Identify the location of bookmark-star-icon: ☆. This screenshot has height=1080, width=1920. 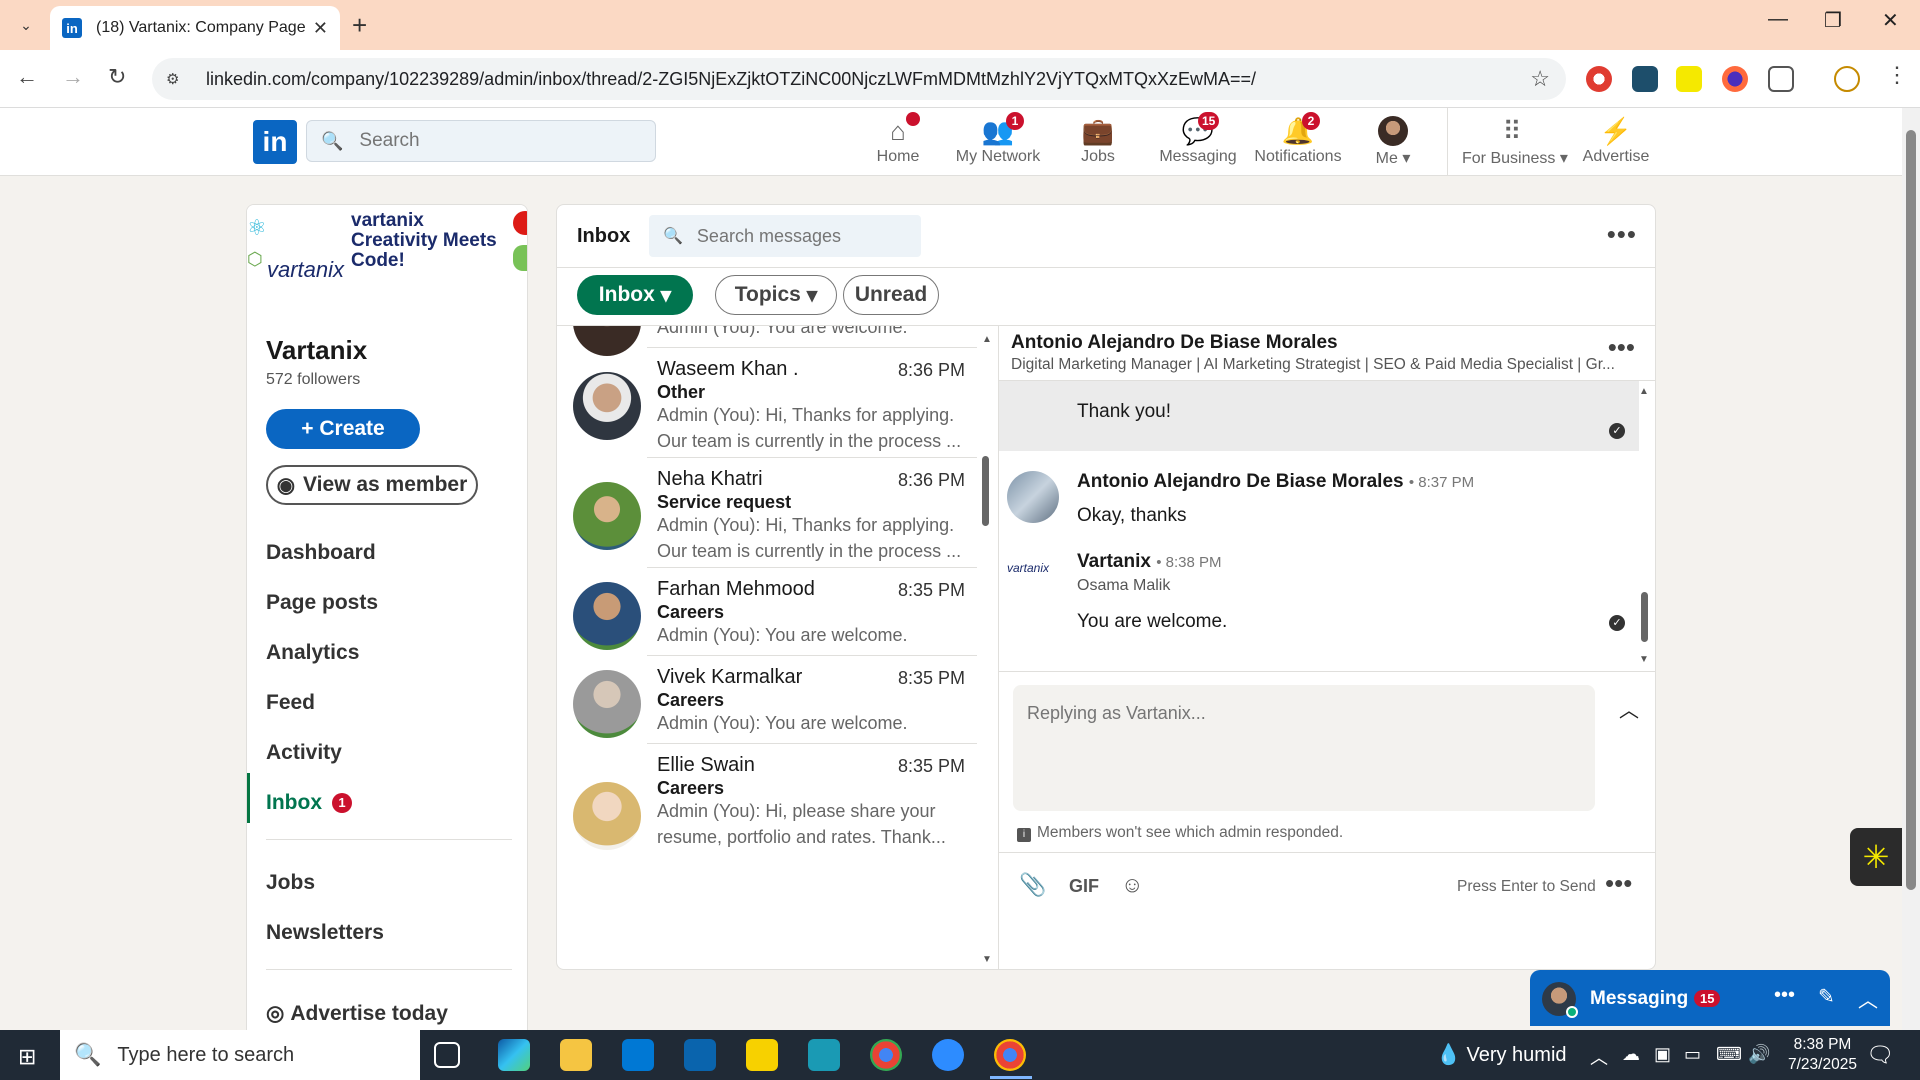
(1540, 79).